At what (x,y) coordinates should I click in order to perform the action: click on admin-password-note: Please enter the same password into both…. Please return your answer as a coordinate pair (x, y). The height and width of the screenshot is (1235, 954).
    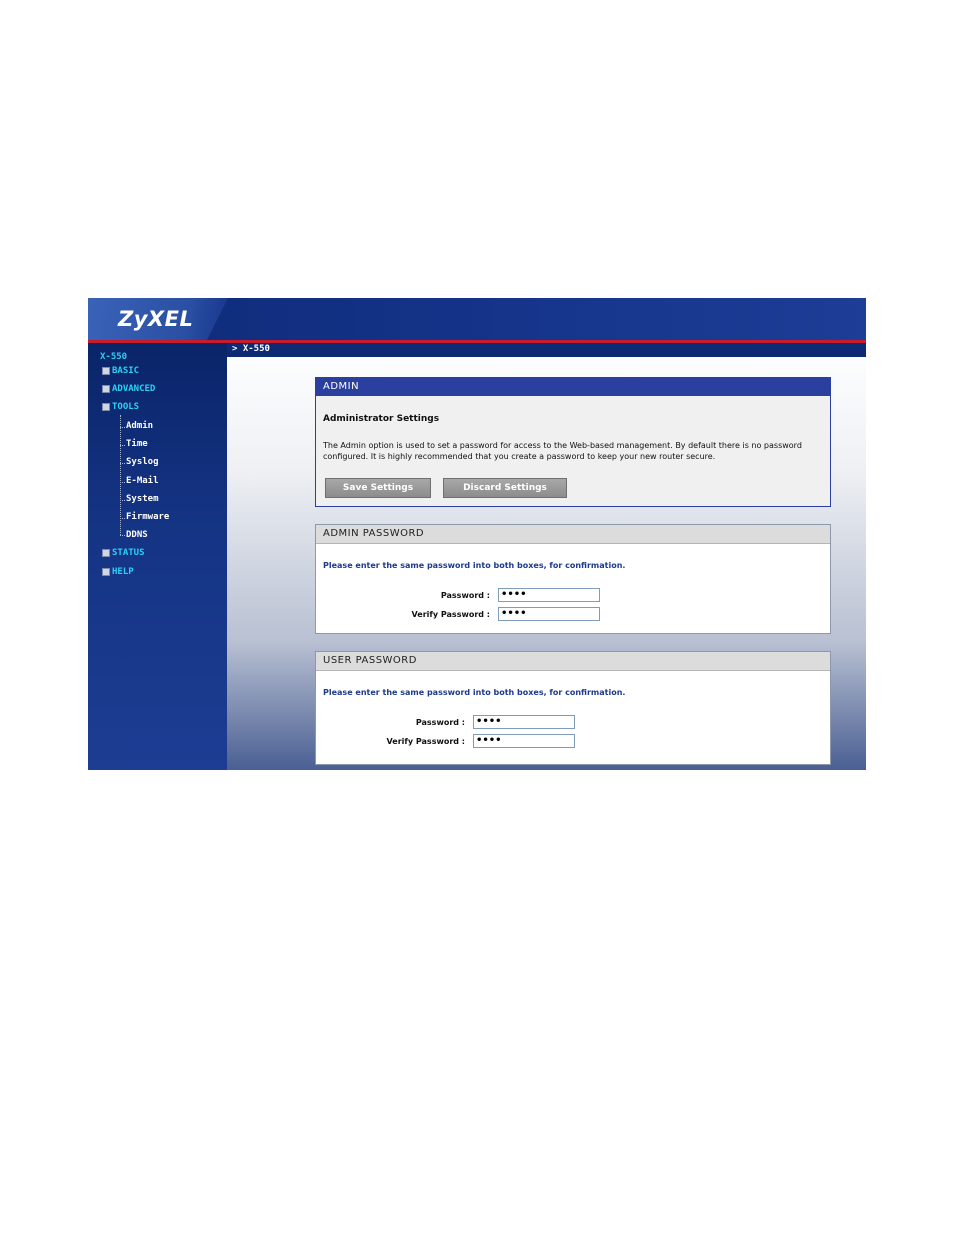
    Looking at the image, I should click on (474, 565).